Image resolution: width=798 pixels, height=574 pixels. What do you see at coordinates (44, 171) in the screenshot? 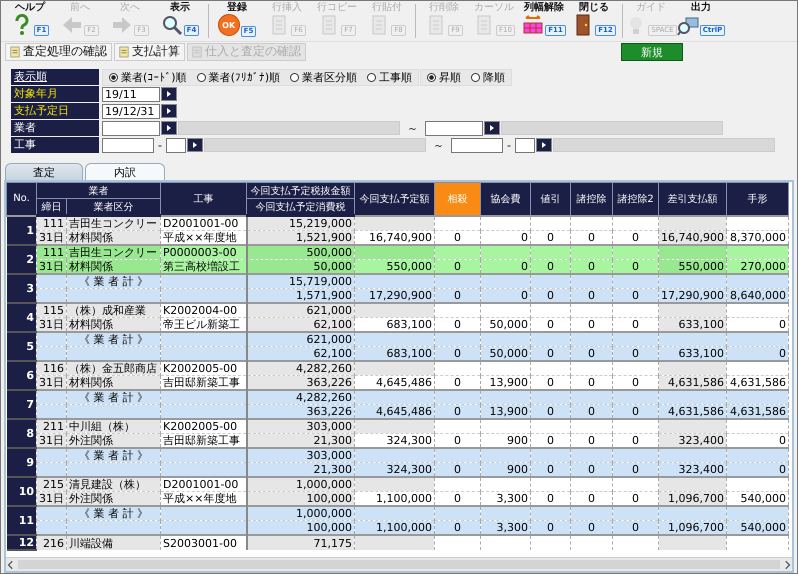
I see `tab: 査定` at bounding box center [44, 171].